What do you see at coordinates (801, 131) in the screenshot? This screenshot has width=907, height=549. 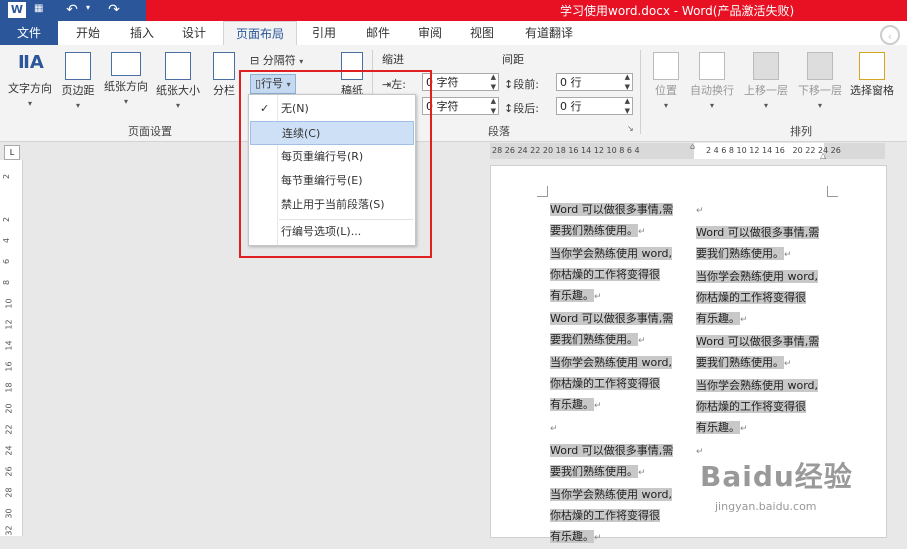 I see `arrange-group-label: 排列` at bounding box center [801, 131].